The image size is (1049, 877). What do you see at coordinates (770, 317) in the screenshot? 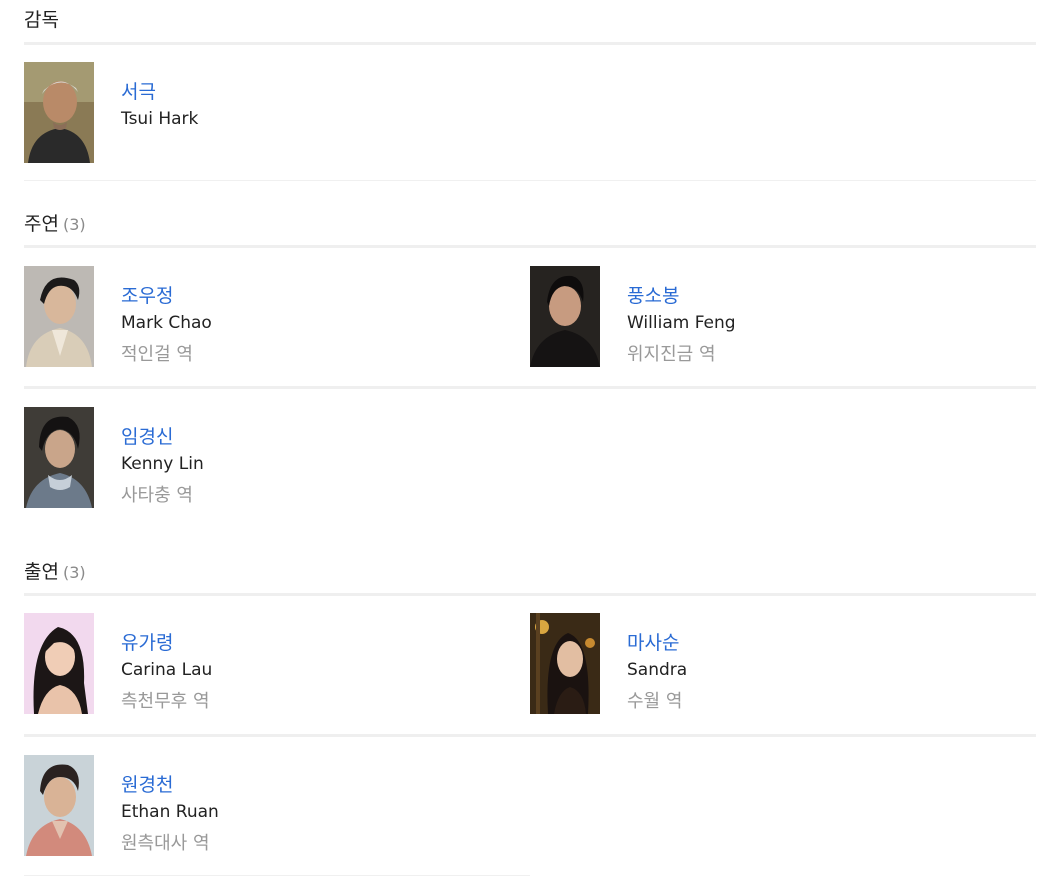
I see `person-card-lead-2: 풍소봉 William Feng 위지진금 역` at bounding box center [770, 317].